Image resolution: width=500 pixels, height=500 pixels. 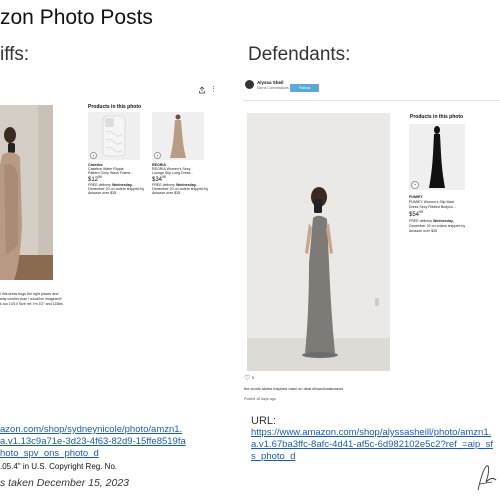 What do you see at coordinates (29, 294) in the screenshot?
I see `plaintiff-caption-line1: l this dress hugs the right places and` at bounding box center [29, 294].